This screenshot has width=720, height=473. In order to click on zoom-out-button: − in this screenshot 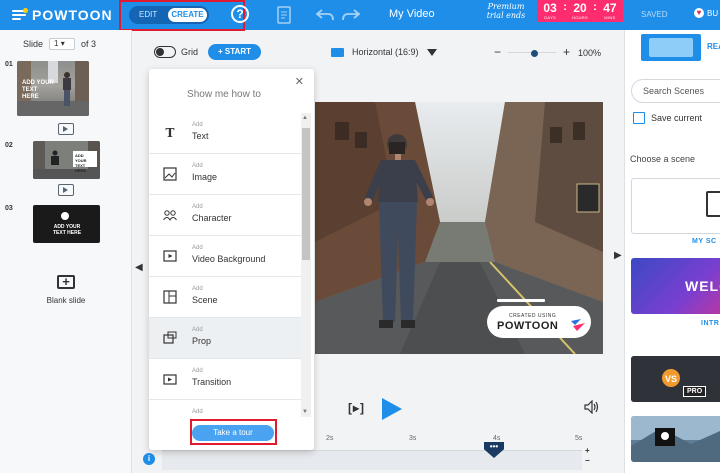, I will do `click(497, 52)`.